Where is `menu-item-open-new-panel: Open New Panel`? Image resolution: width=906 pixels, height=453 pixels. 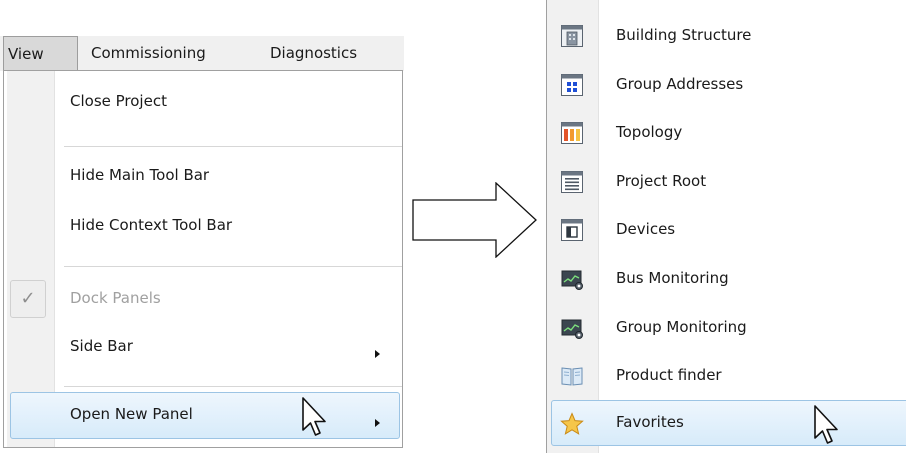
menu-item-open-new-panel: Open New Panel is located at coordinates (131, 414).